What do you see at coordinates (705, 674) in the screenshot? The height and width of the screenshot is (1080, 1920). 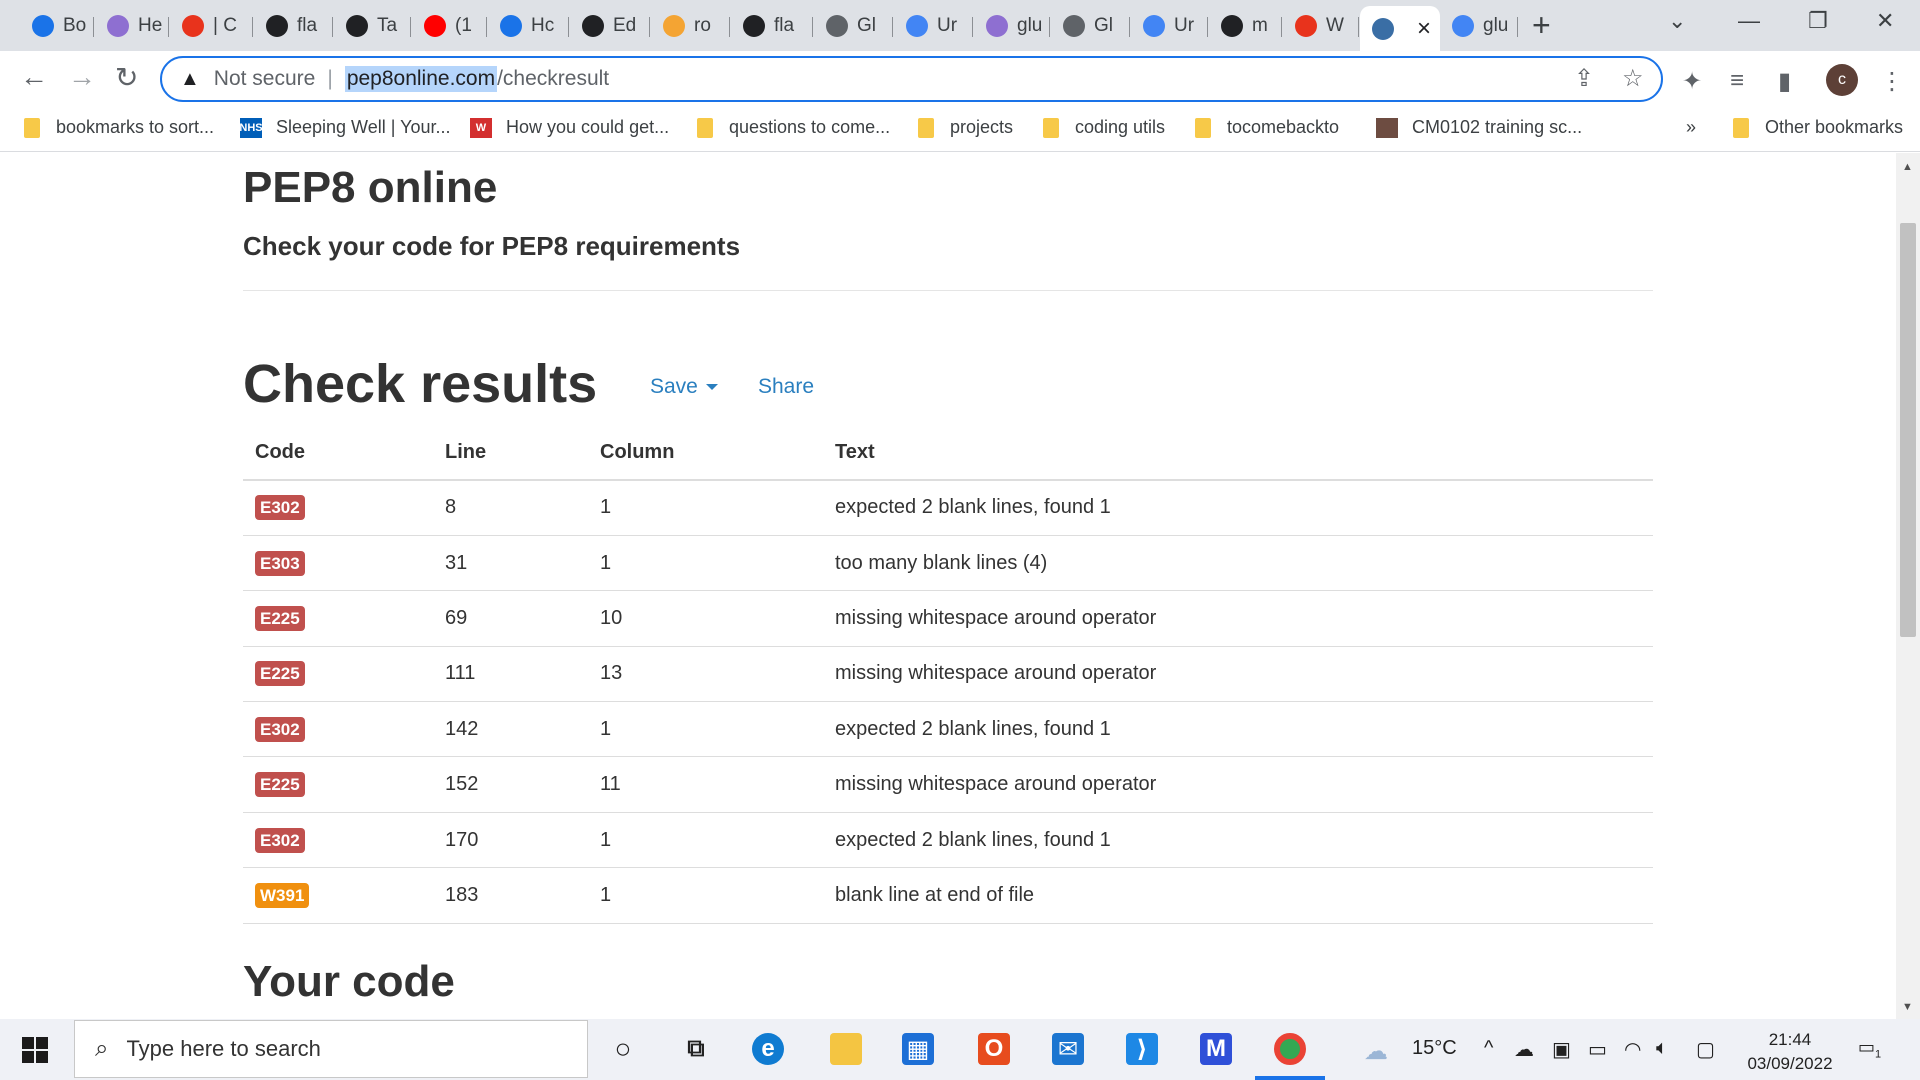 I see `column-cell: 13` at bounding box center [705, 674].